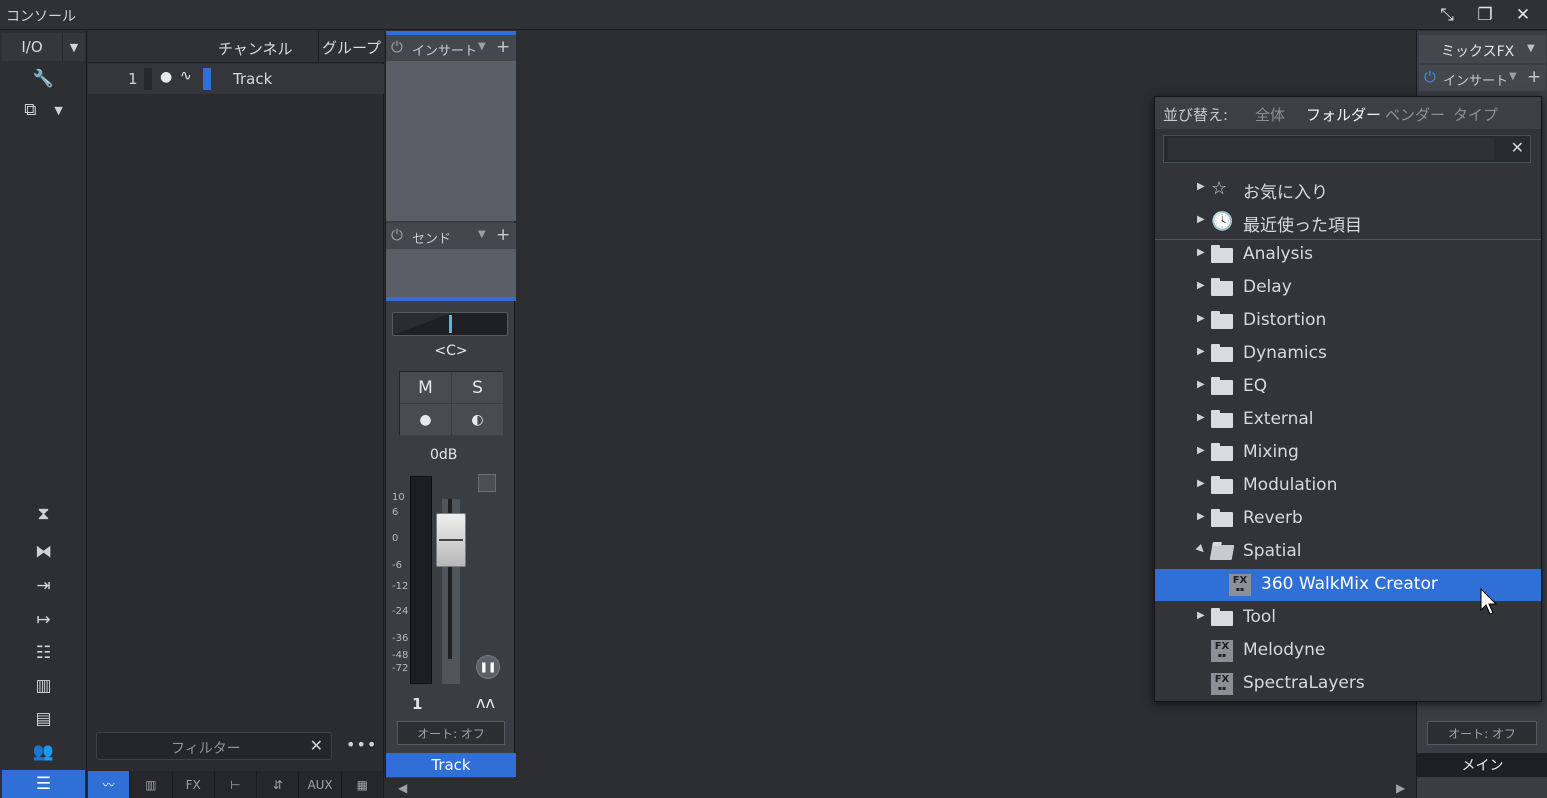 The height and width of the screenshot is (798, 1547). Describe the element at coordinates (1348, 651) in the screenshot. I see `tree-plugin-melodyne: FX ▪▪ Melodyne` at that location.